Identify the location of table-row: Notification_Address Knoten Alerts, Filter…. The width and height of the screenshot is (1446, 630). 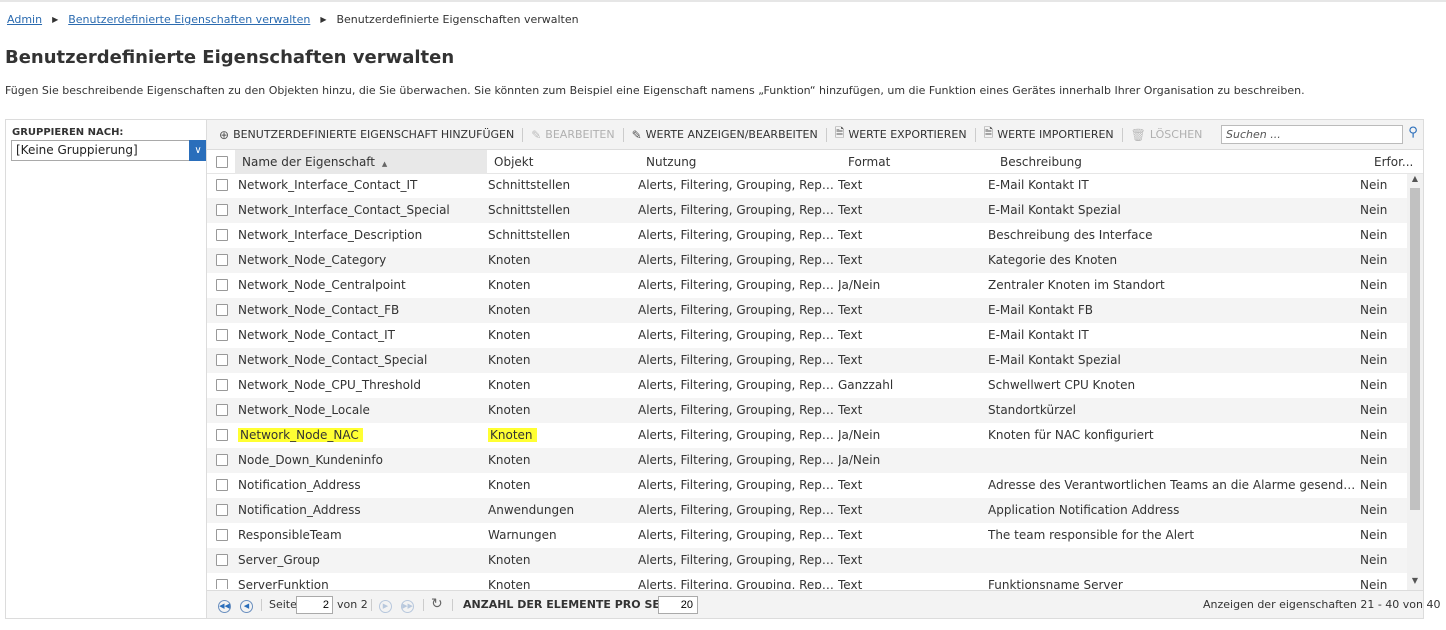
(807, 485).